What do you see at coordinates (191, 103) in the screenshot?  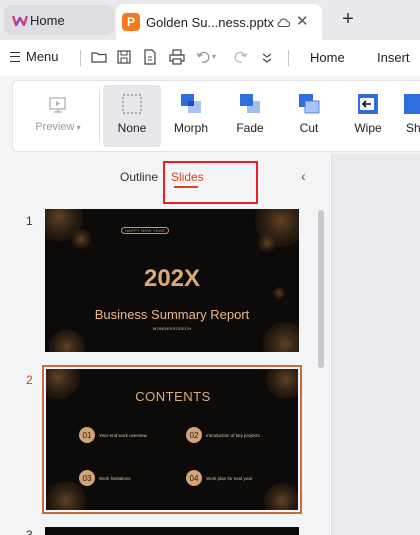 I see `morph-transition-icon` at bounding box center [191, 103].